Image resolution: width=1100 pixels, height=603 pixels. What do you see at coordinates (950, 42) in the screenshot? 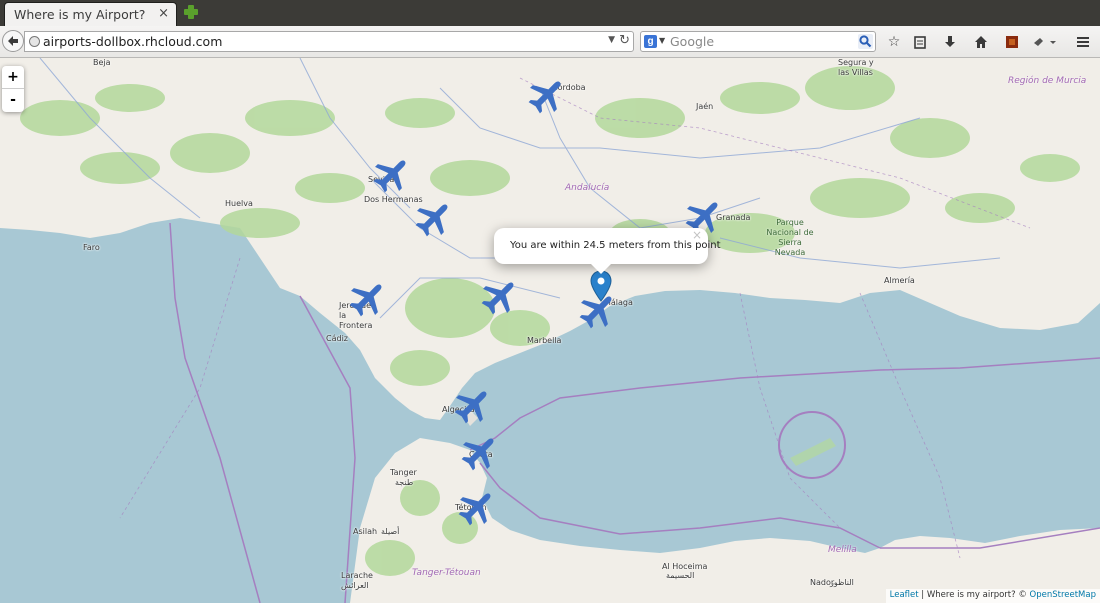
I see `downloads-icon` at bounding box center [950, 42].